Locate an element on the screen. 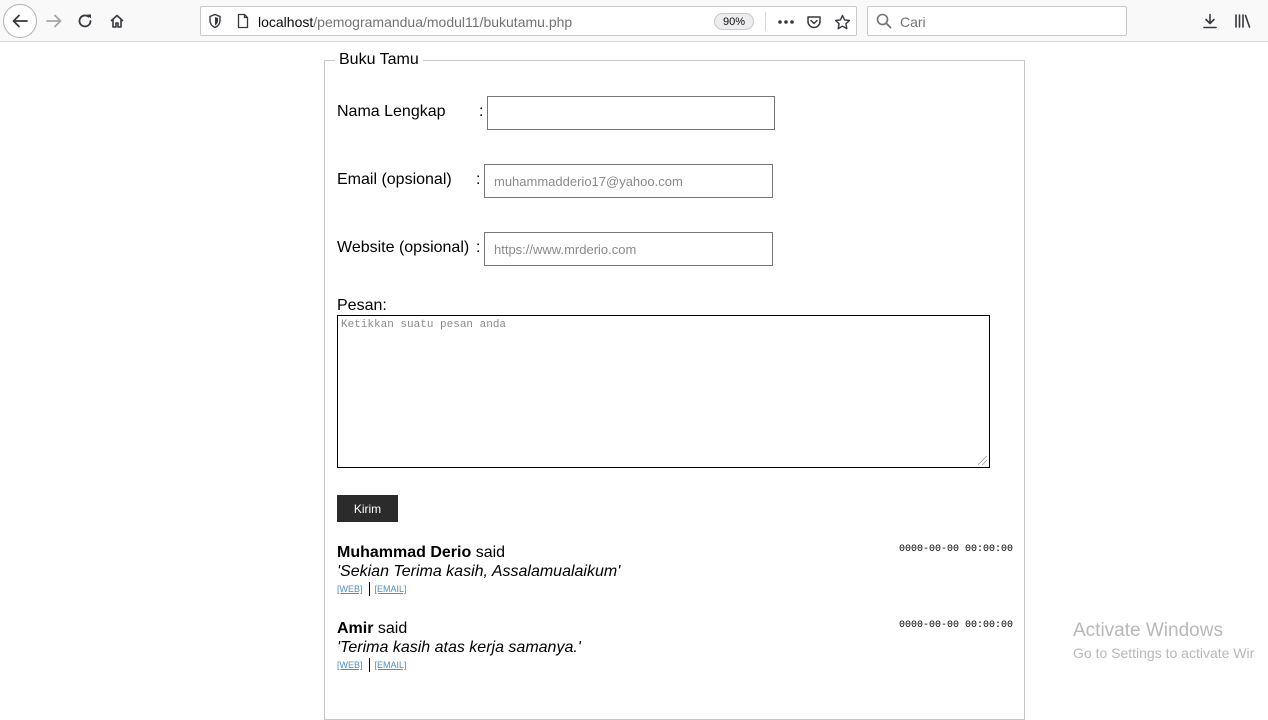 The image size is (1268, 720). email-field: muhammadderio17@yahoo.com is located at coordinates (628, 181).